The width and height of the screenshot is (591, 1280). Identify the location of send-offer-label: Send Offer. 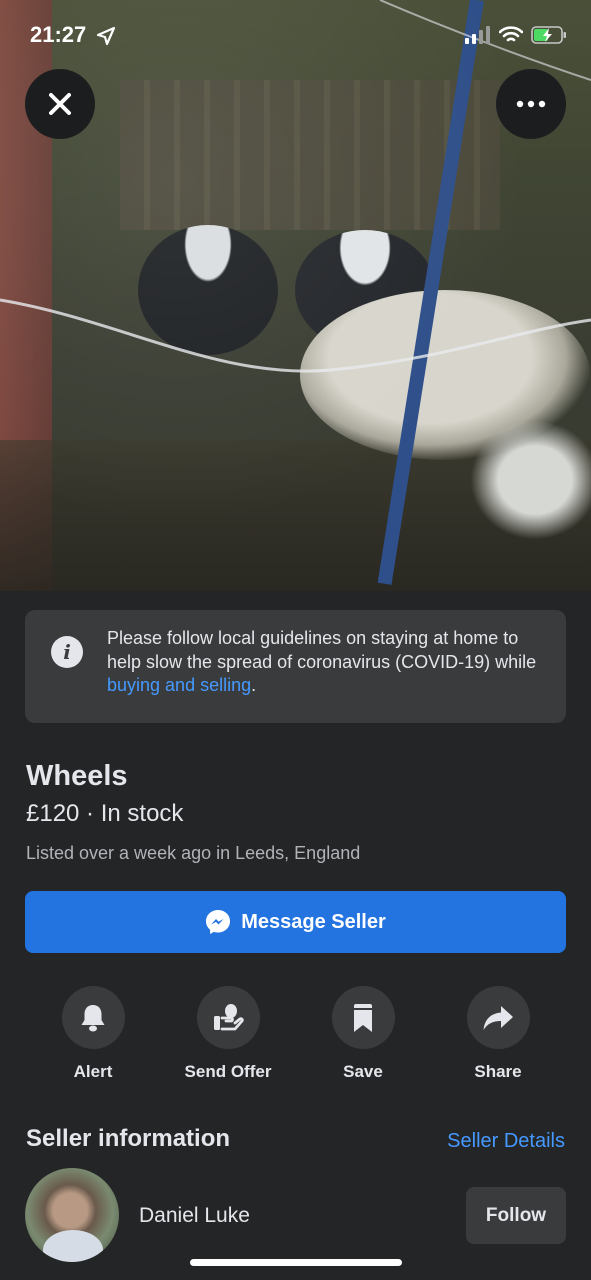
(228, 1071).